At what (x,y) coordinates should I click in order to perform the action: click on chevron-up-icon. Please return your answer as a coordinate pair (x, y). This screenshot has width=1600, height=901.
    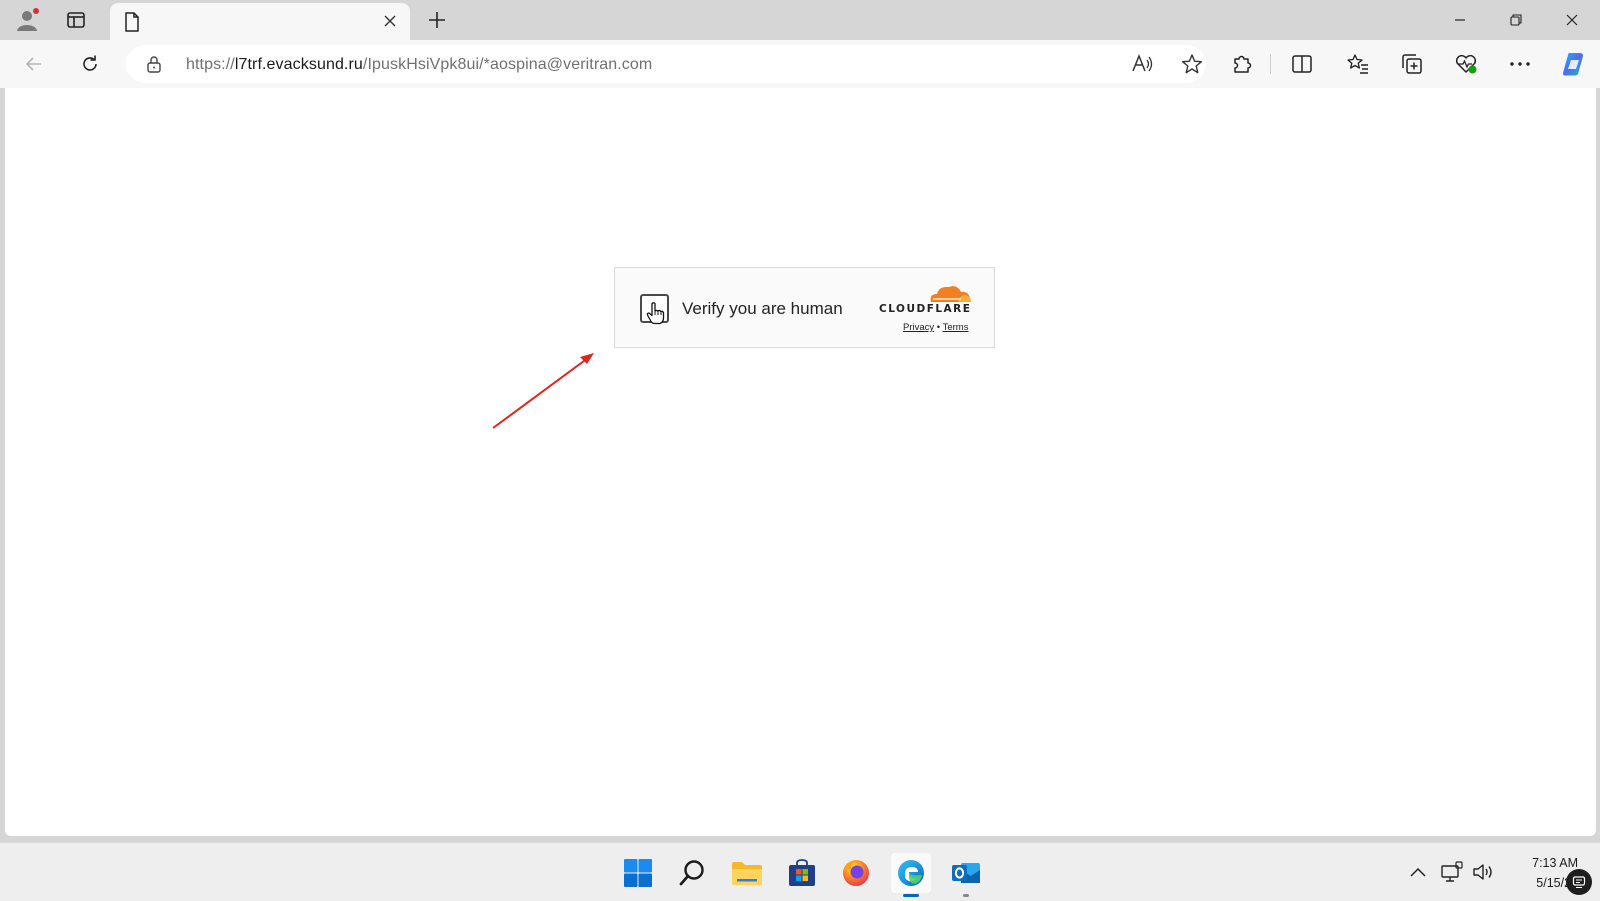
    Looking at the image, I should click on (1418, 872).